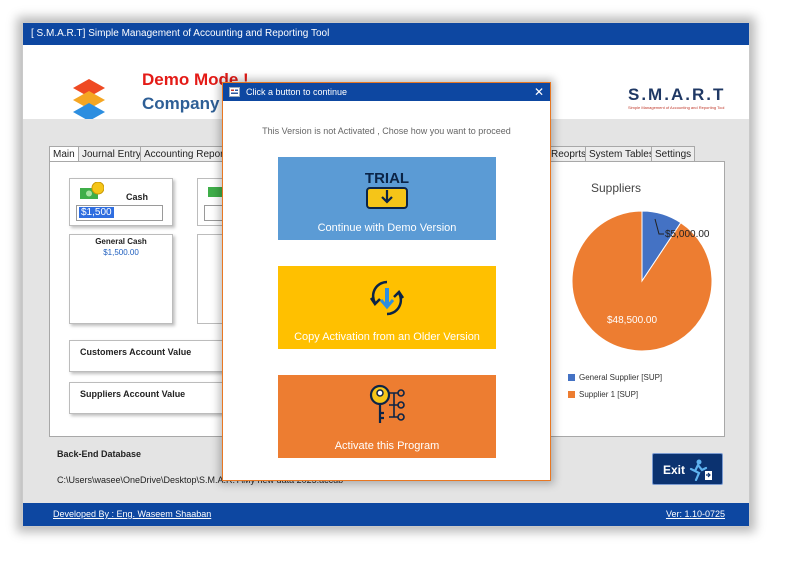 Image resolution: width=793 pixels, height=570 pixels. I want to click on general-cash-card: General Cash $1,500.00, so click(121, 279).